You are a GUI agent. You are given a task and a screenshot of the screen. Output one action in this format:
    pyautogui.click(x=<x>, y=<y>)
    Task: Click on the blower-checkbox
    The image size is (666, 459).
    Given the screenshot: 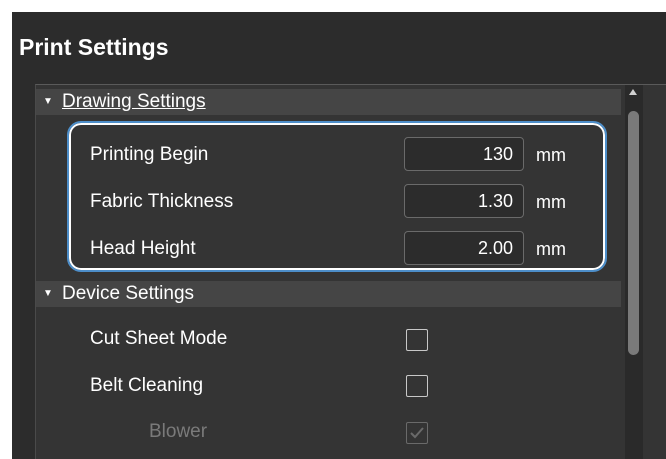 What is the action you would take?
    pyautogui.click(x=417, y=433)
    